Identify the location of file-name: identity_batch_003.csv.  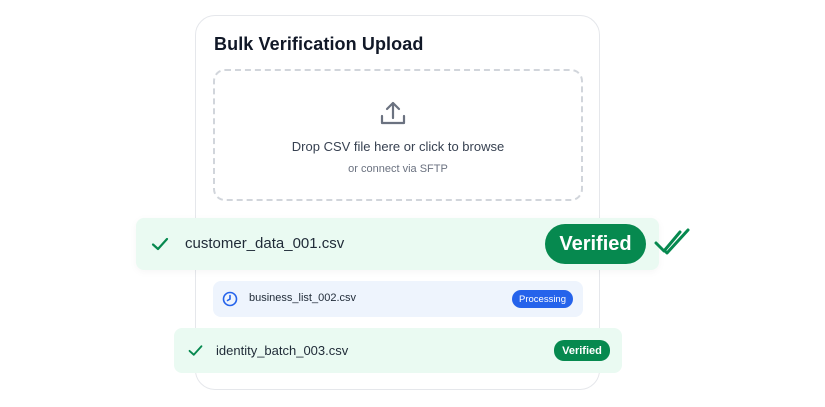
(282, 350).